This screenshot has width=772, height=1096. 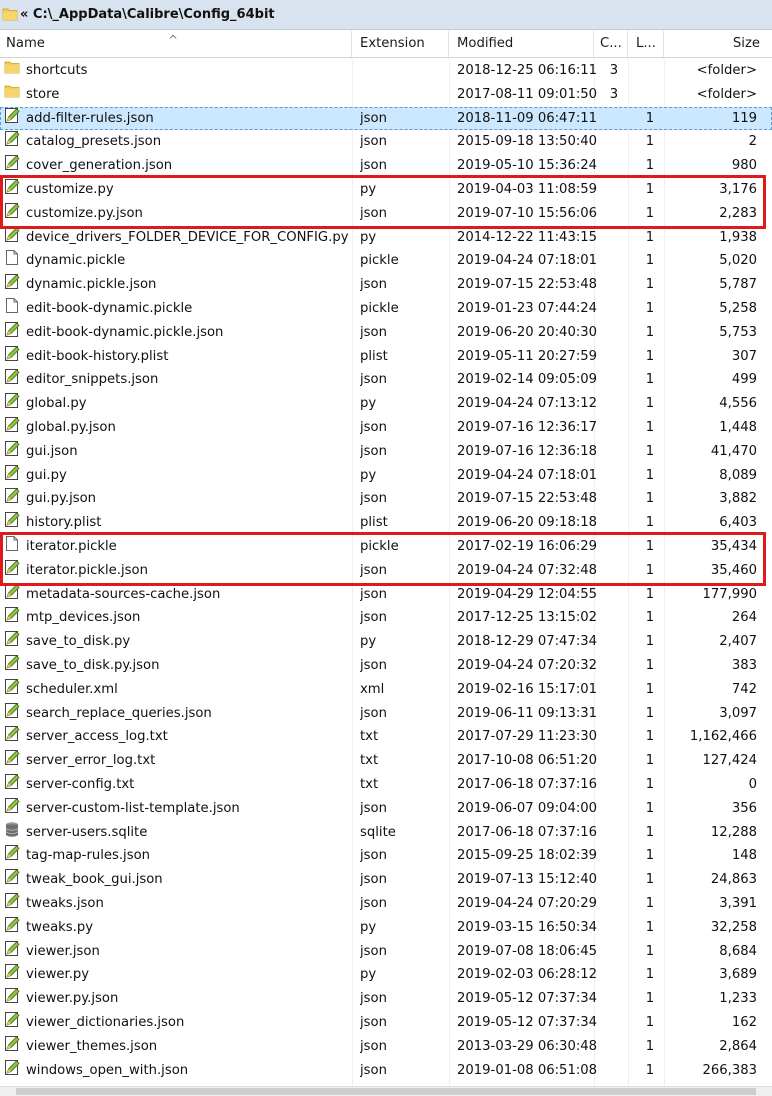 I want to click on column-name-header: Name ^, so click(x=176, y=44).